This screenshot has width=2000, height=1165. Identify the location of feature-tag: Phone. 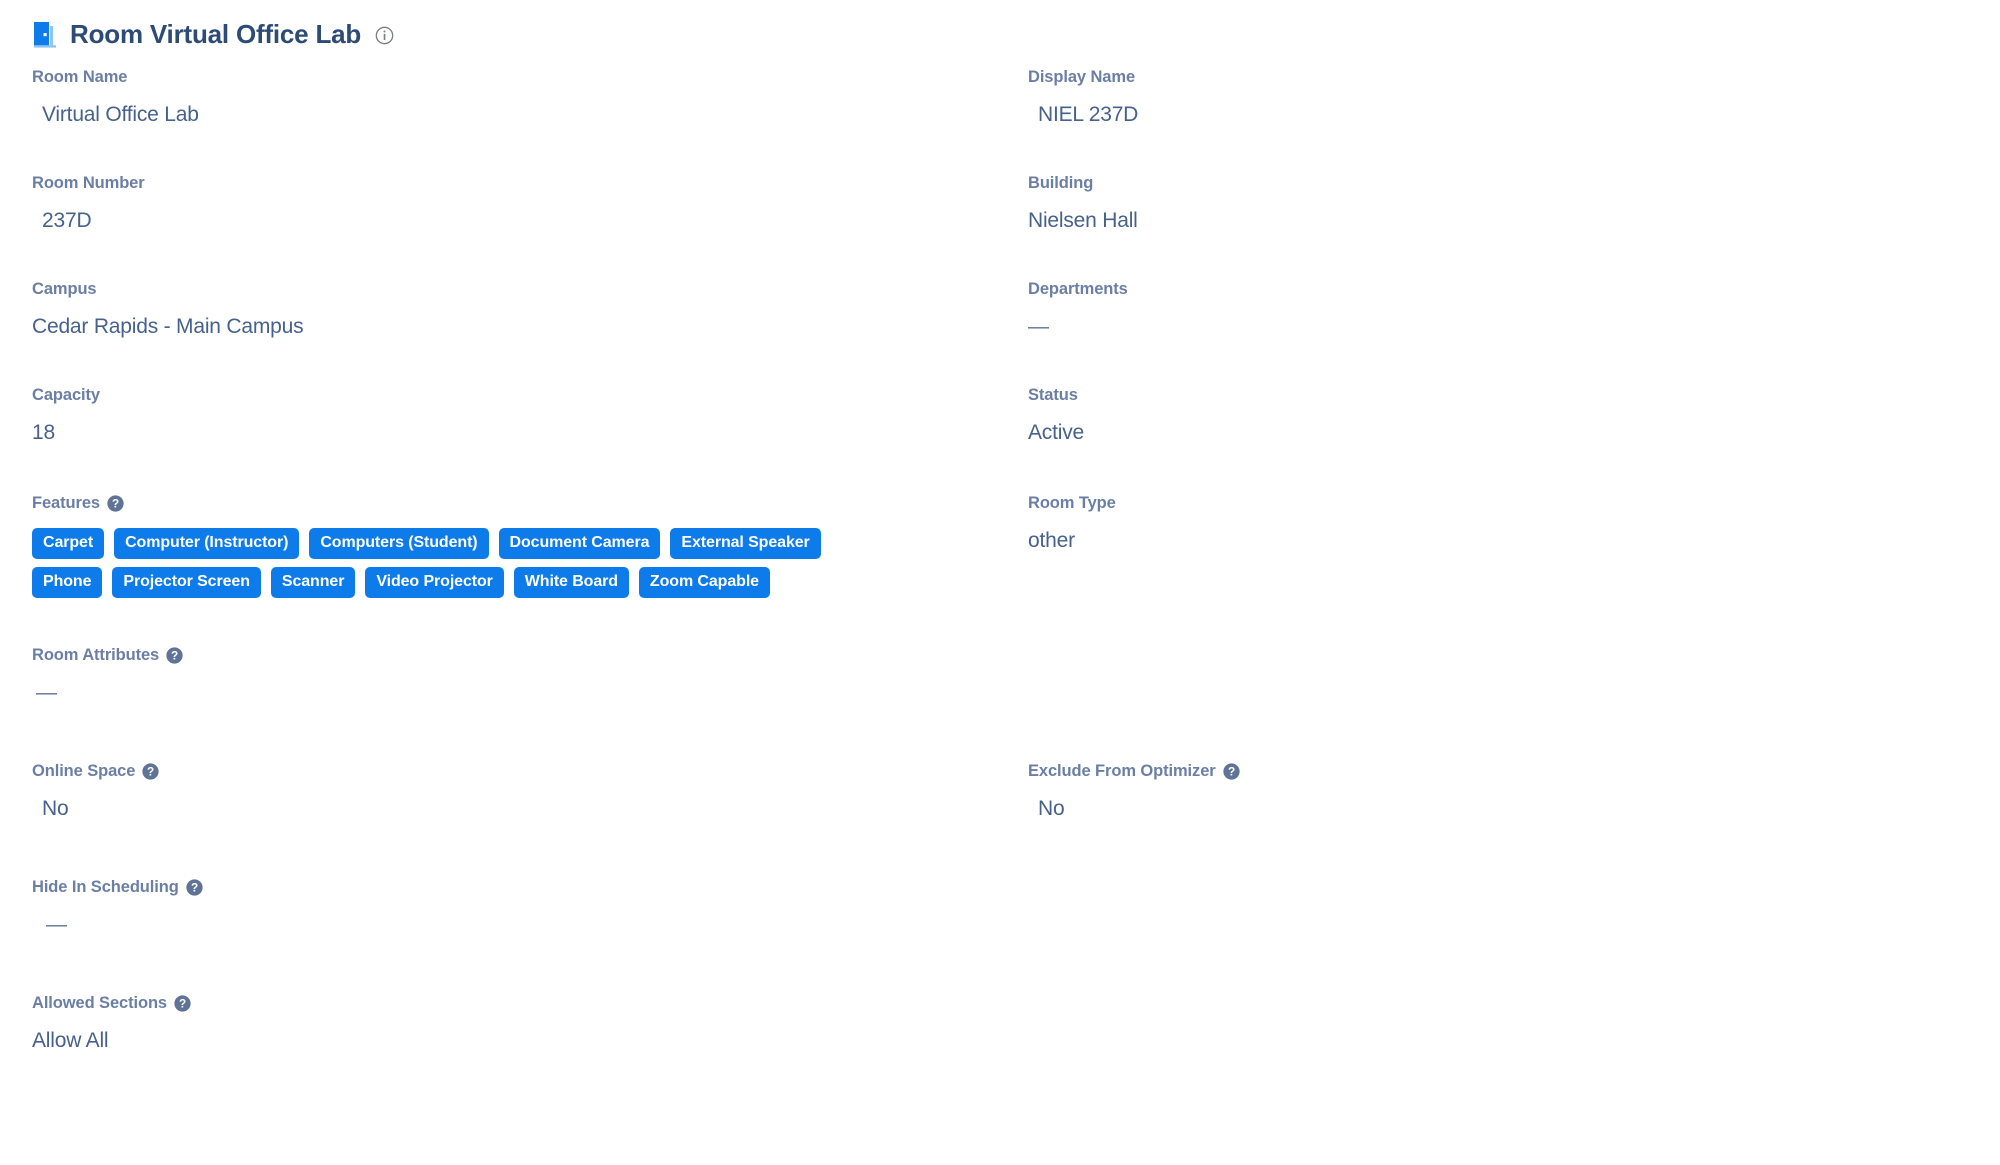
(67, 583).